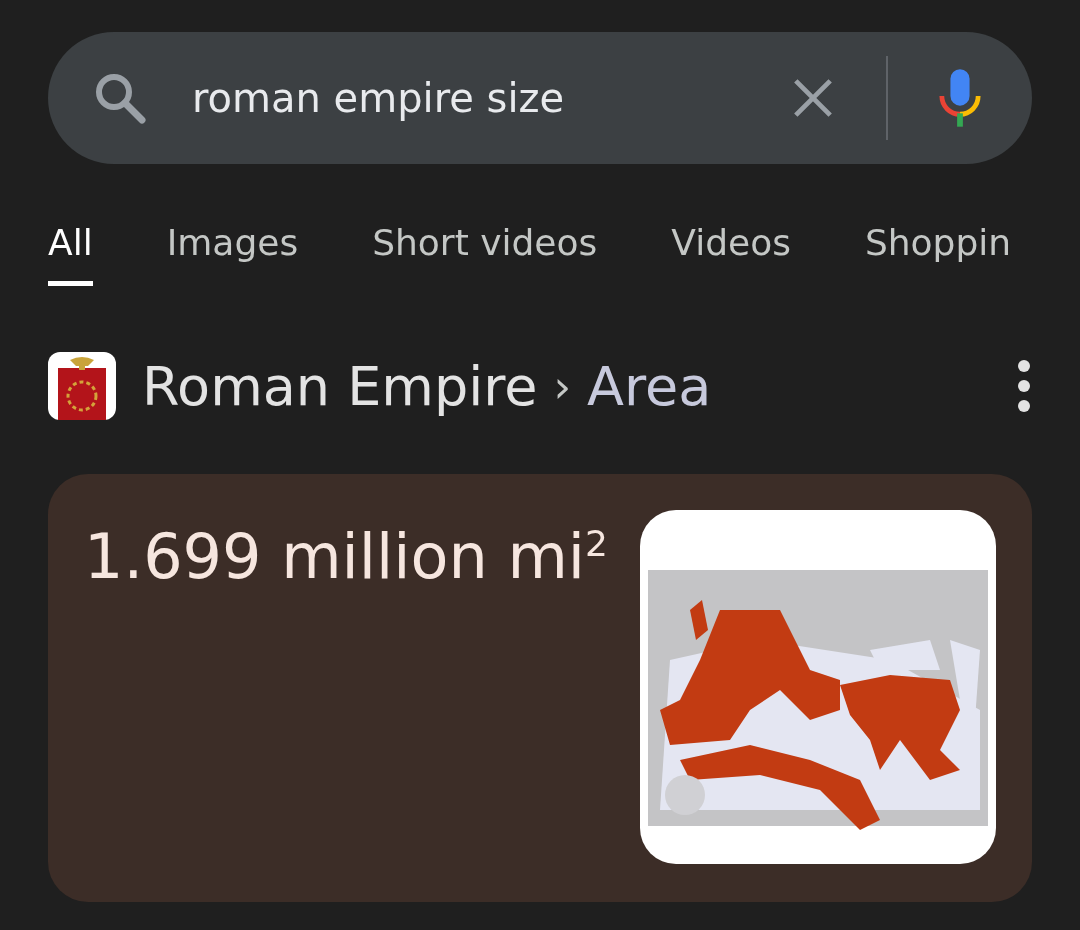 This screenshot has height=930, width=1080. I want to click on tab: Shoppin, so click(938, 250).